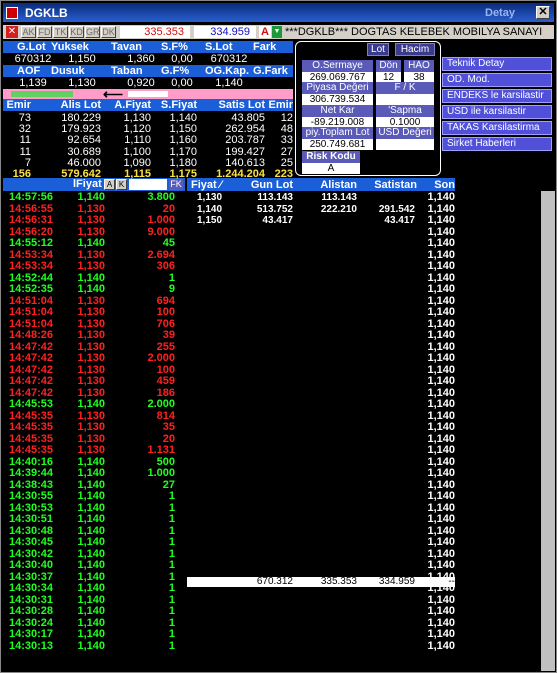 The image size is (557, 673). What do you see at coordinates (25, 140) in the screenshot?
I see `depth-cell: 11` at bounding box center [25, 140].